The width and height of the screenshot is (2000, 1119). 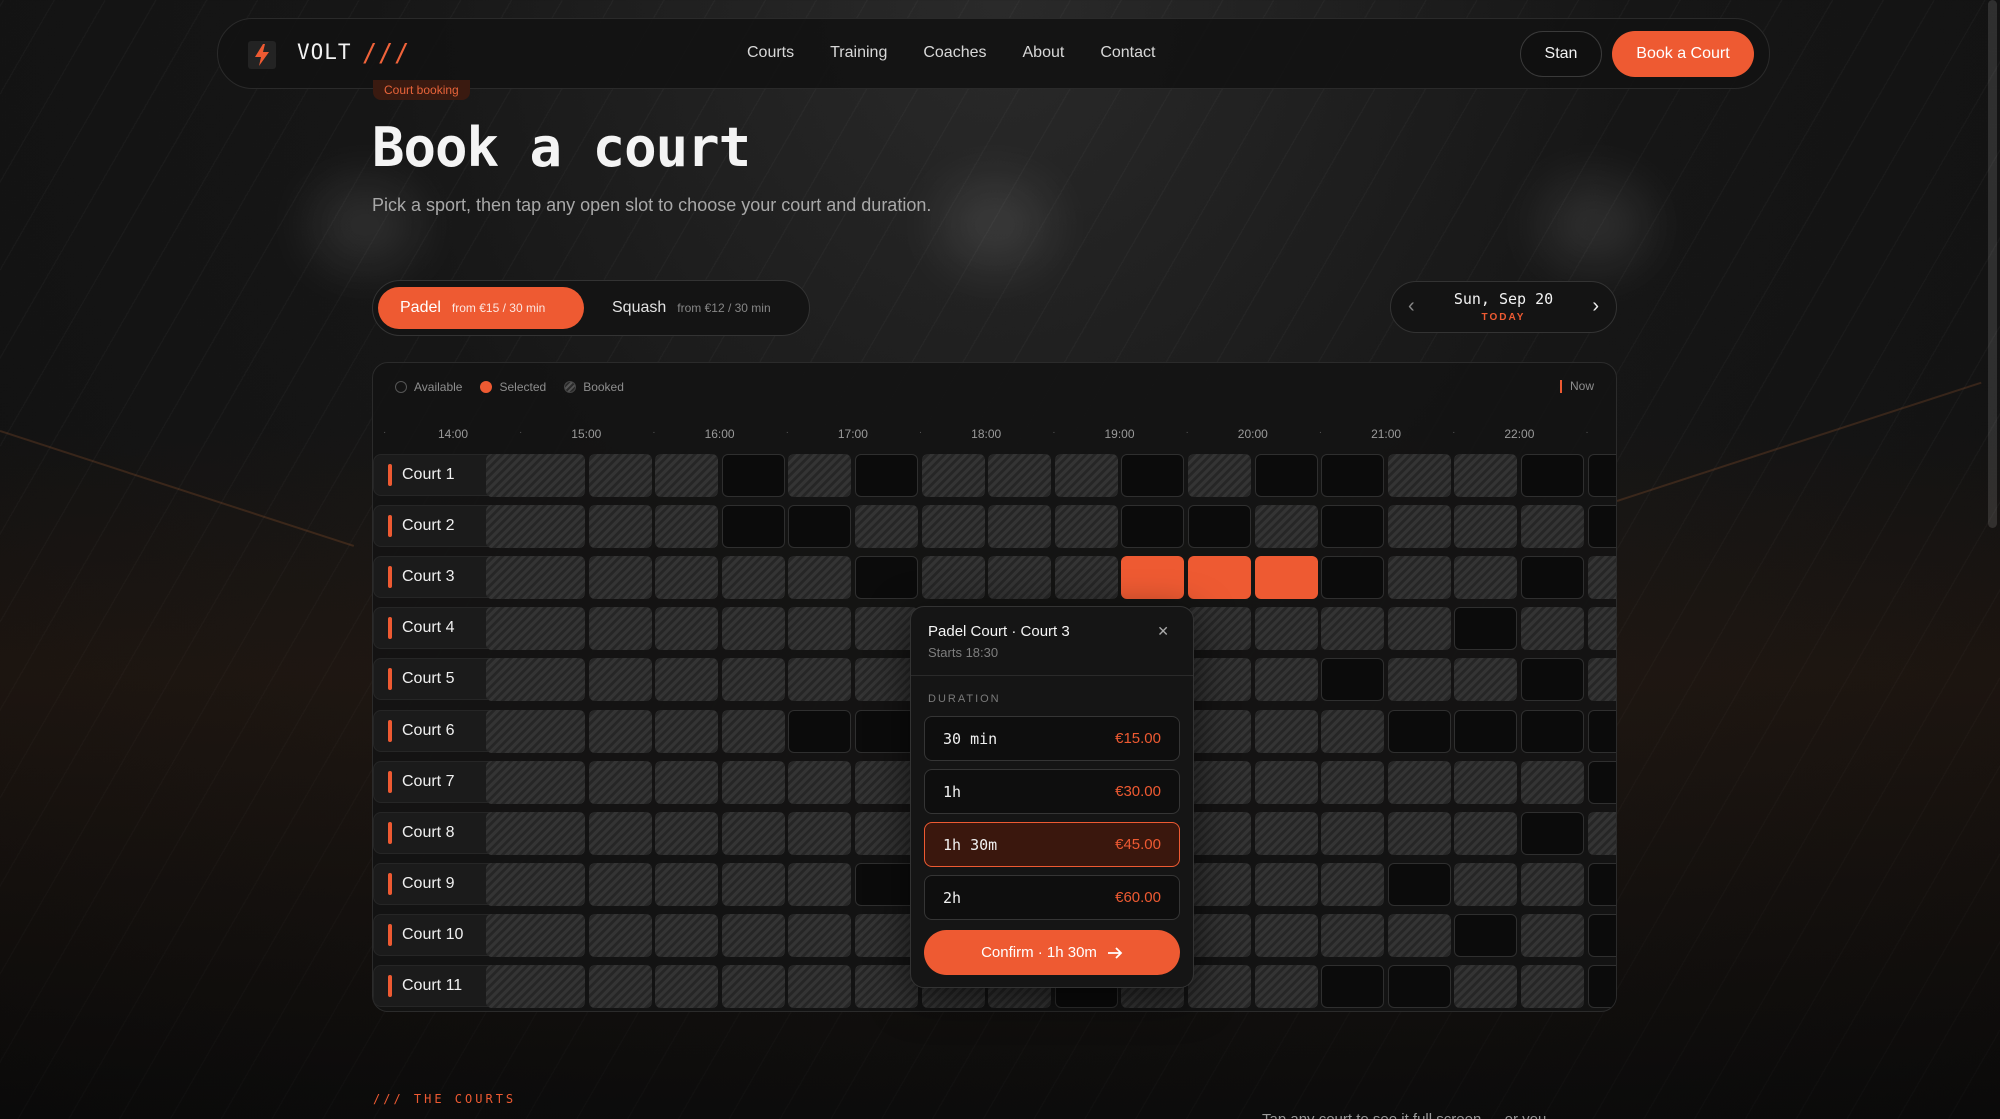 I want to click on logo-mark, so click(x=262, y=55).